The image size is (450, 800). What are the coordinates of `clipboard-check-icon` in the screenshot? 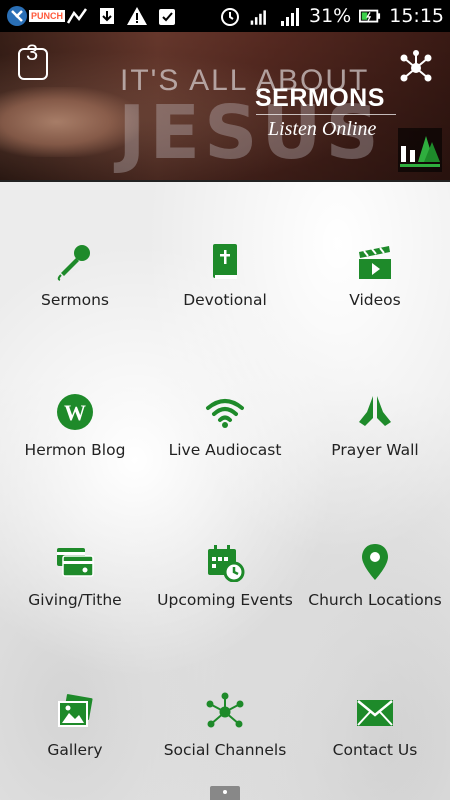 It's located at (167, 16).